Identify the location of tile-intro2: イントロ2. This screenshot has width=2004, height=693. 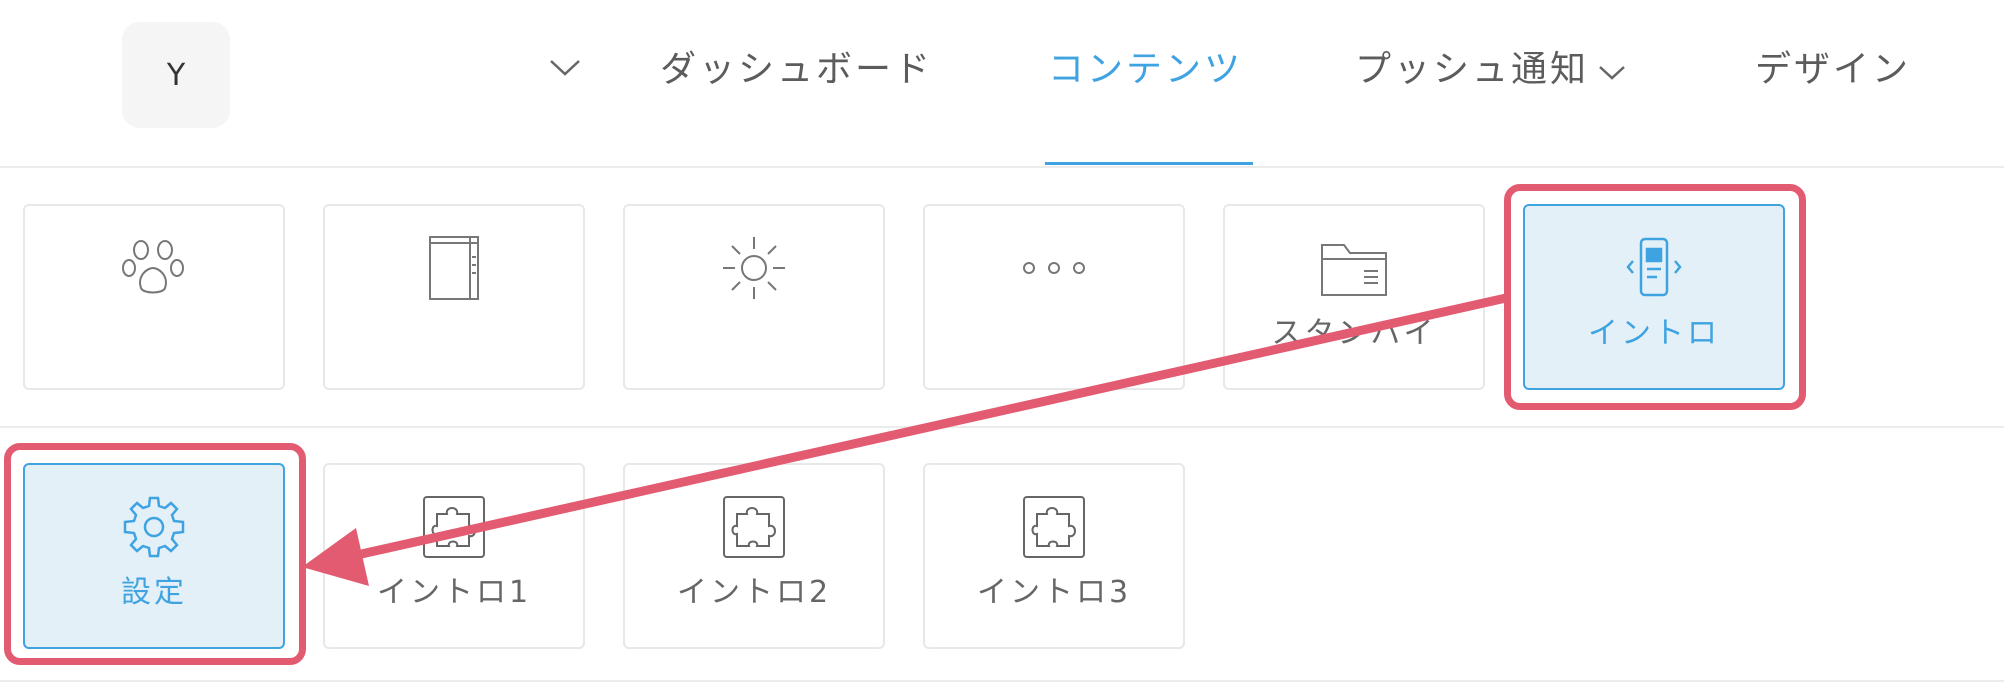
(754, 556).